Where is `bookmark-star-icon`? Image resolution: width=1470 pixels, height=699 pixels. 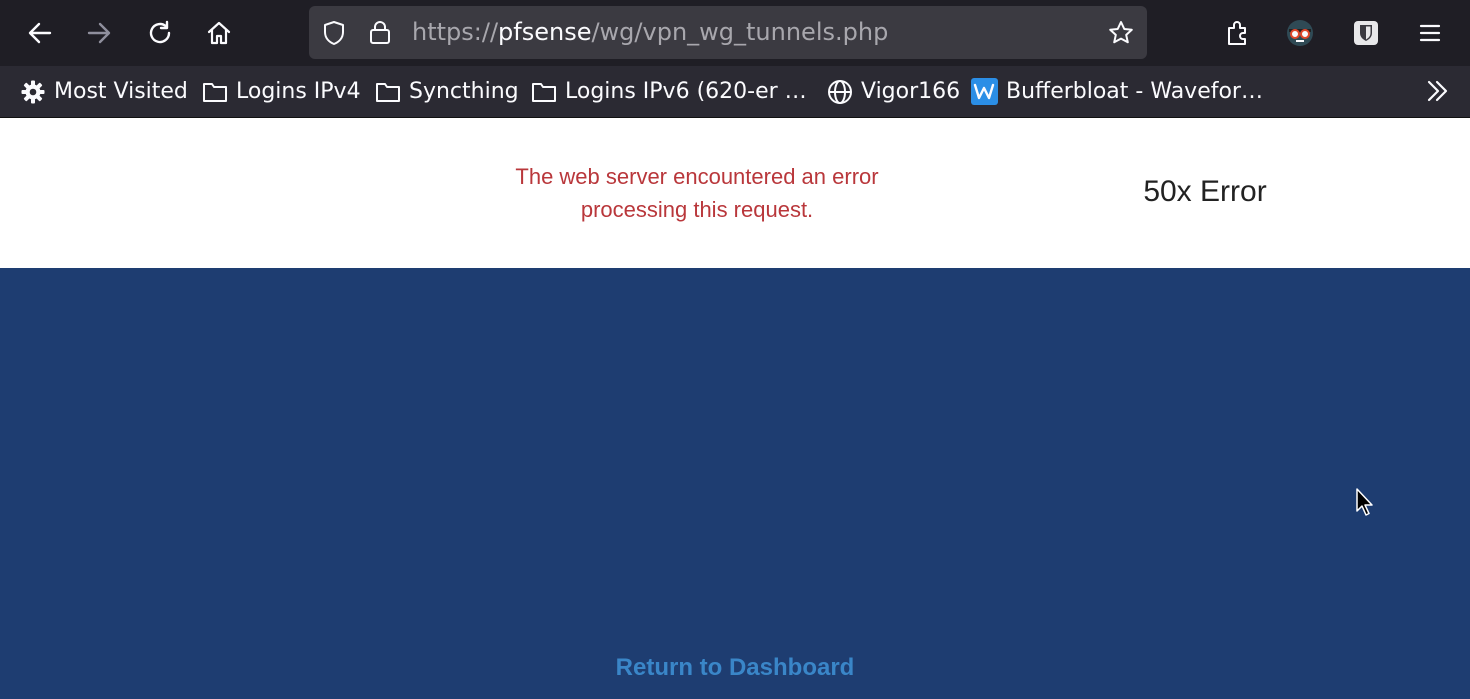
bookmark-star-icon is located at coordinates (1121, 33).